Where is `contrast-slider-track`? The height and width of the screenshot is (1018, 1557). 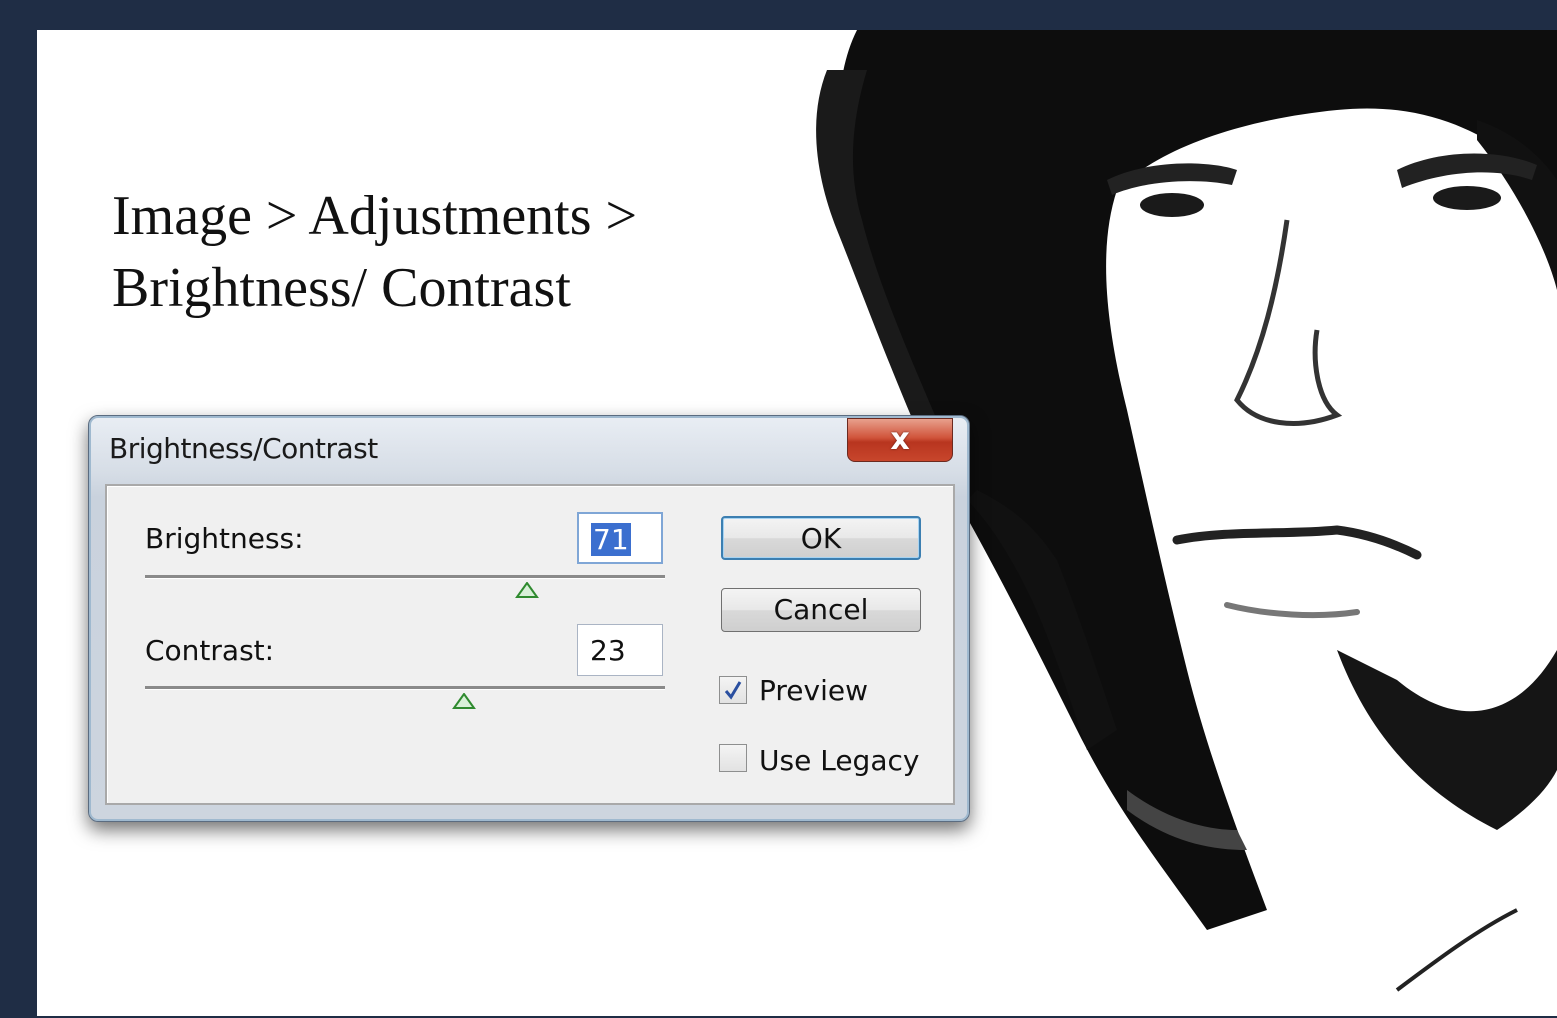
contrast-slider-track is located at coordinates (405, 688).